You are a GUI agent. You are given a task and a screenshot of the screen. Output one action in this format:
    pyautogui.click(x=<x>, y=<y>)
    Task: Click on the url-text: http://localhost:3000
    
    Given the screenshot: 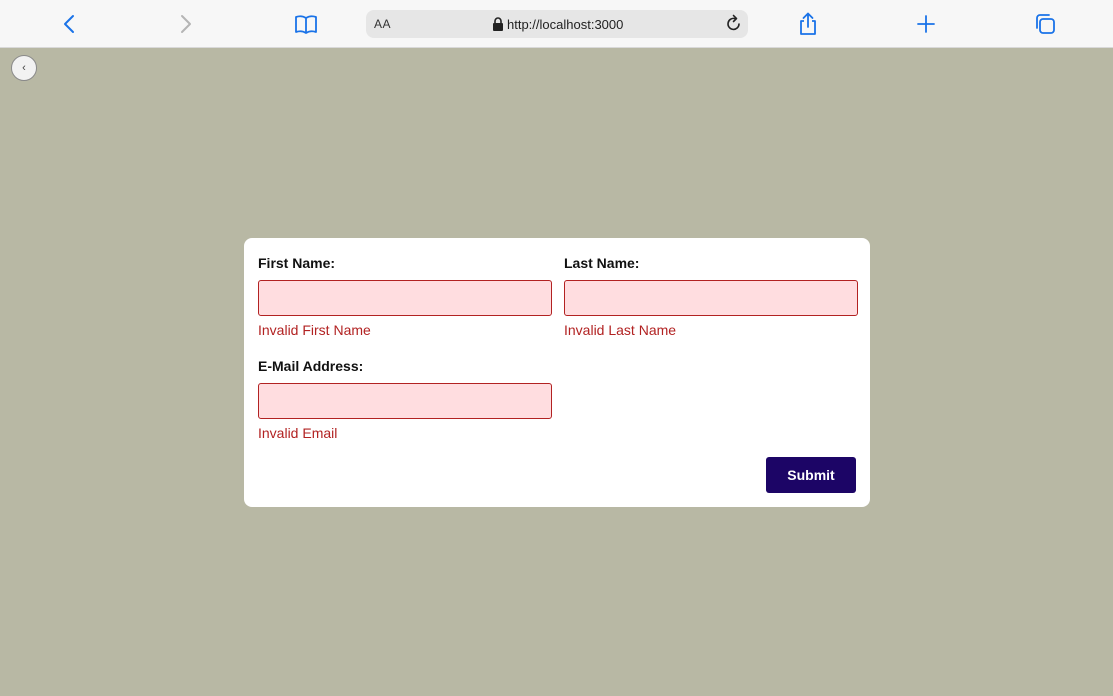 What is the action you would take?
    pyautogui.click(x=565, y=24)
    